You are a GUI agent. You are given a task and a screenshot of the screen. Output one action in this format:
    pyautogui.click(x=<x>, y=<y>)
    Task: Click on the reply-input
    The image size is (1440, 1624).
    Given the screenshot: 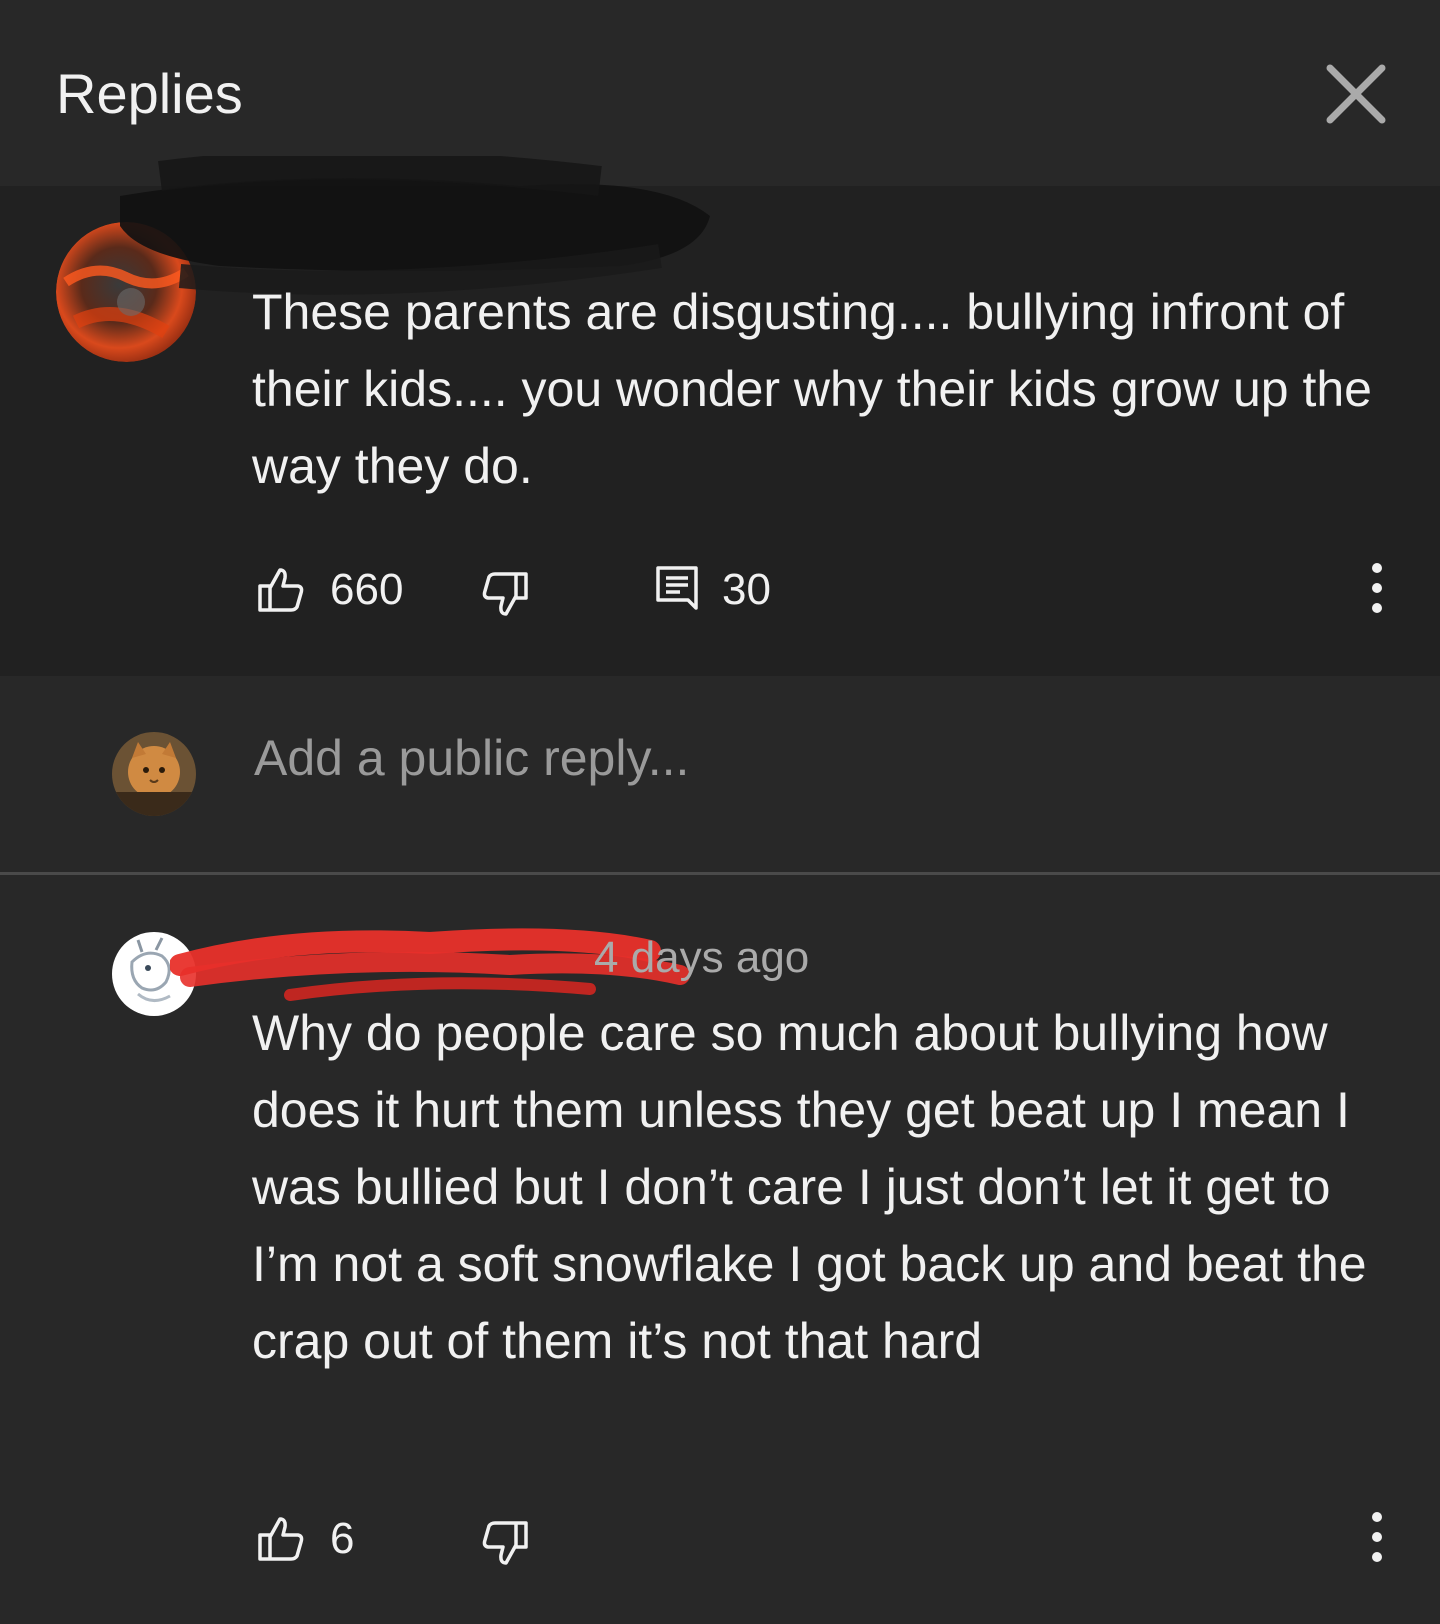 What is the action you would take?
    pyautogui.click(x=804, y=758)
    